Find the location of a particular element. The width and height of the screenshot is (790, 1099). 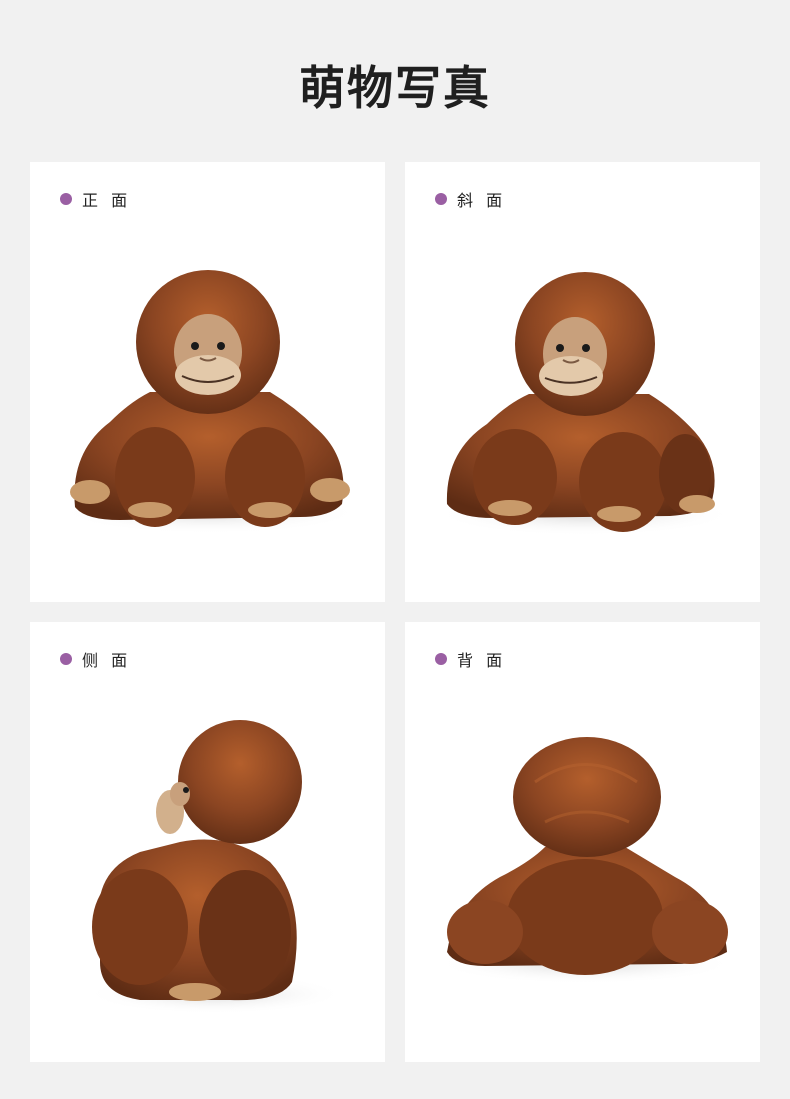

page-title: 萌物写真 is located at coordinates (395, 88).